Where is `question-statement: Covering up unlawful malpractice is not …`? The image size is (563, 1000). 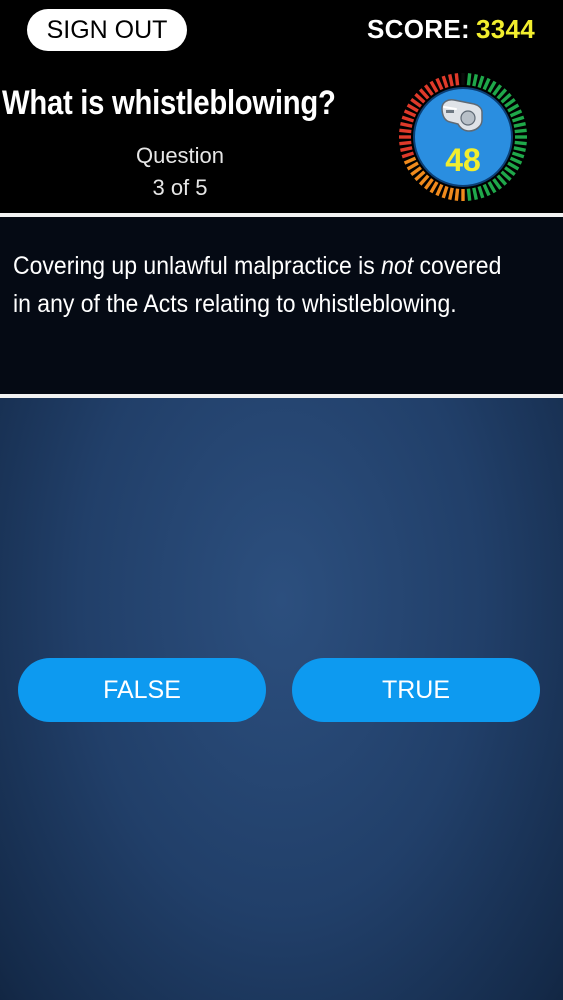
question-statement: Covering up unlawful malpractice is not … is located at coordinates (261, 285).